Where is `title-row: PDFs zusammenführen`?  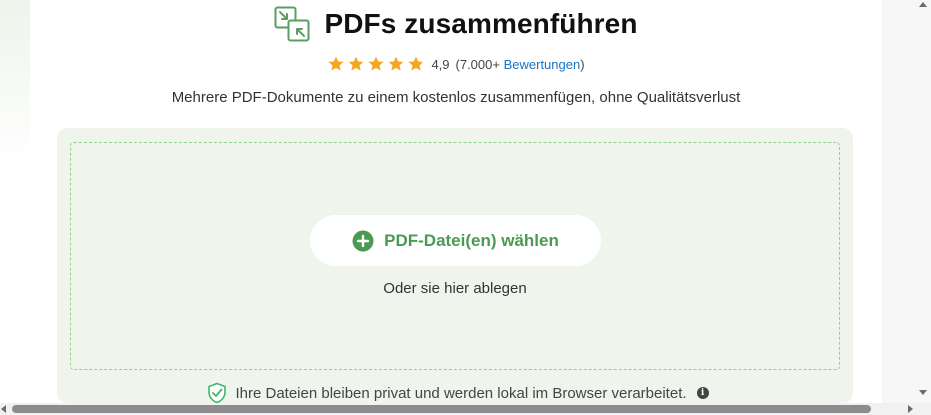 title-row: PDFs zusammenführen is located at coordinates (456, 24).